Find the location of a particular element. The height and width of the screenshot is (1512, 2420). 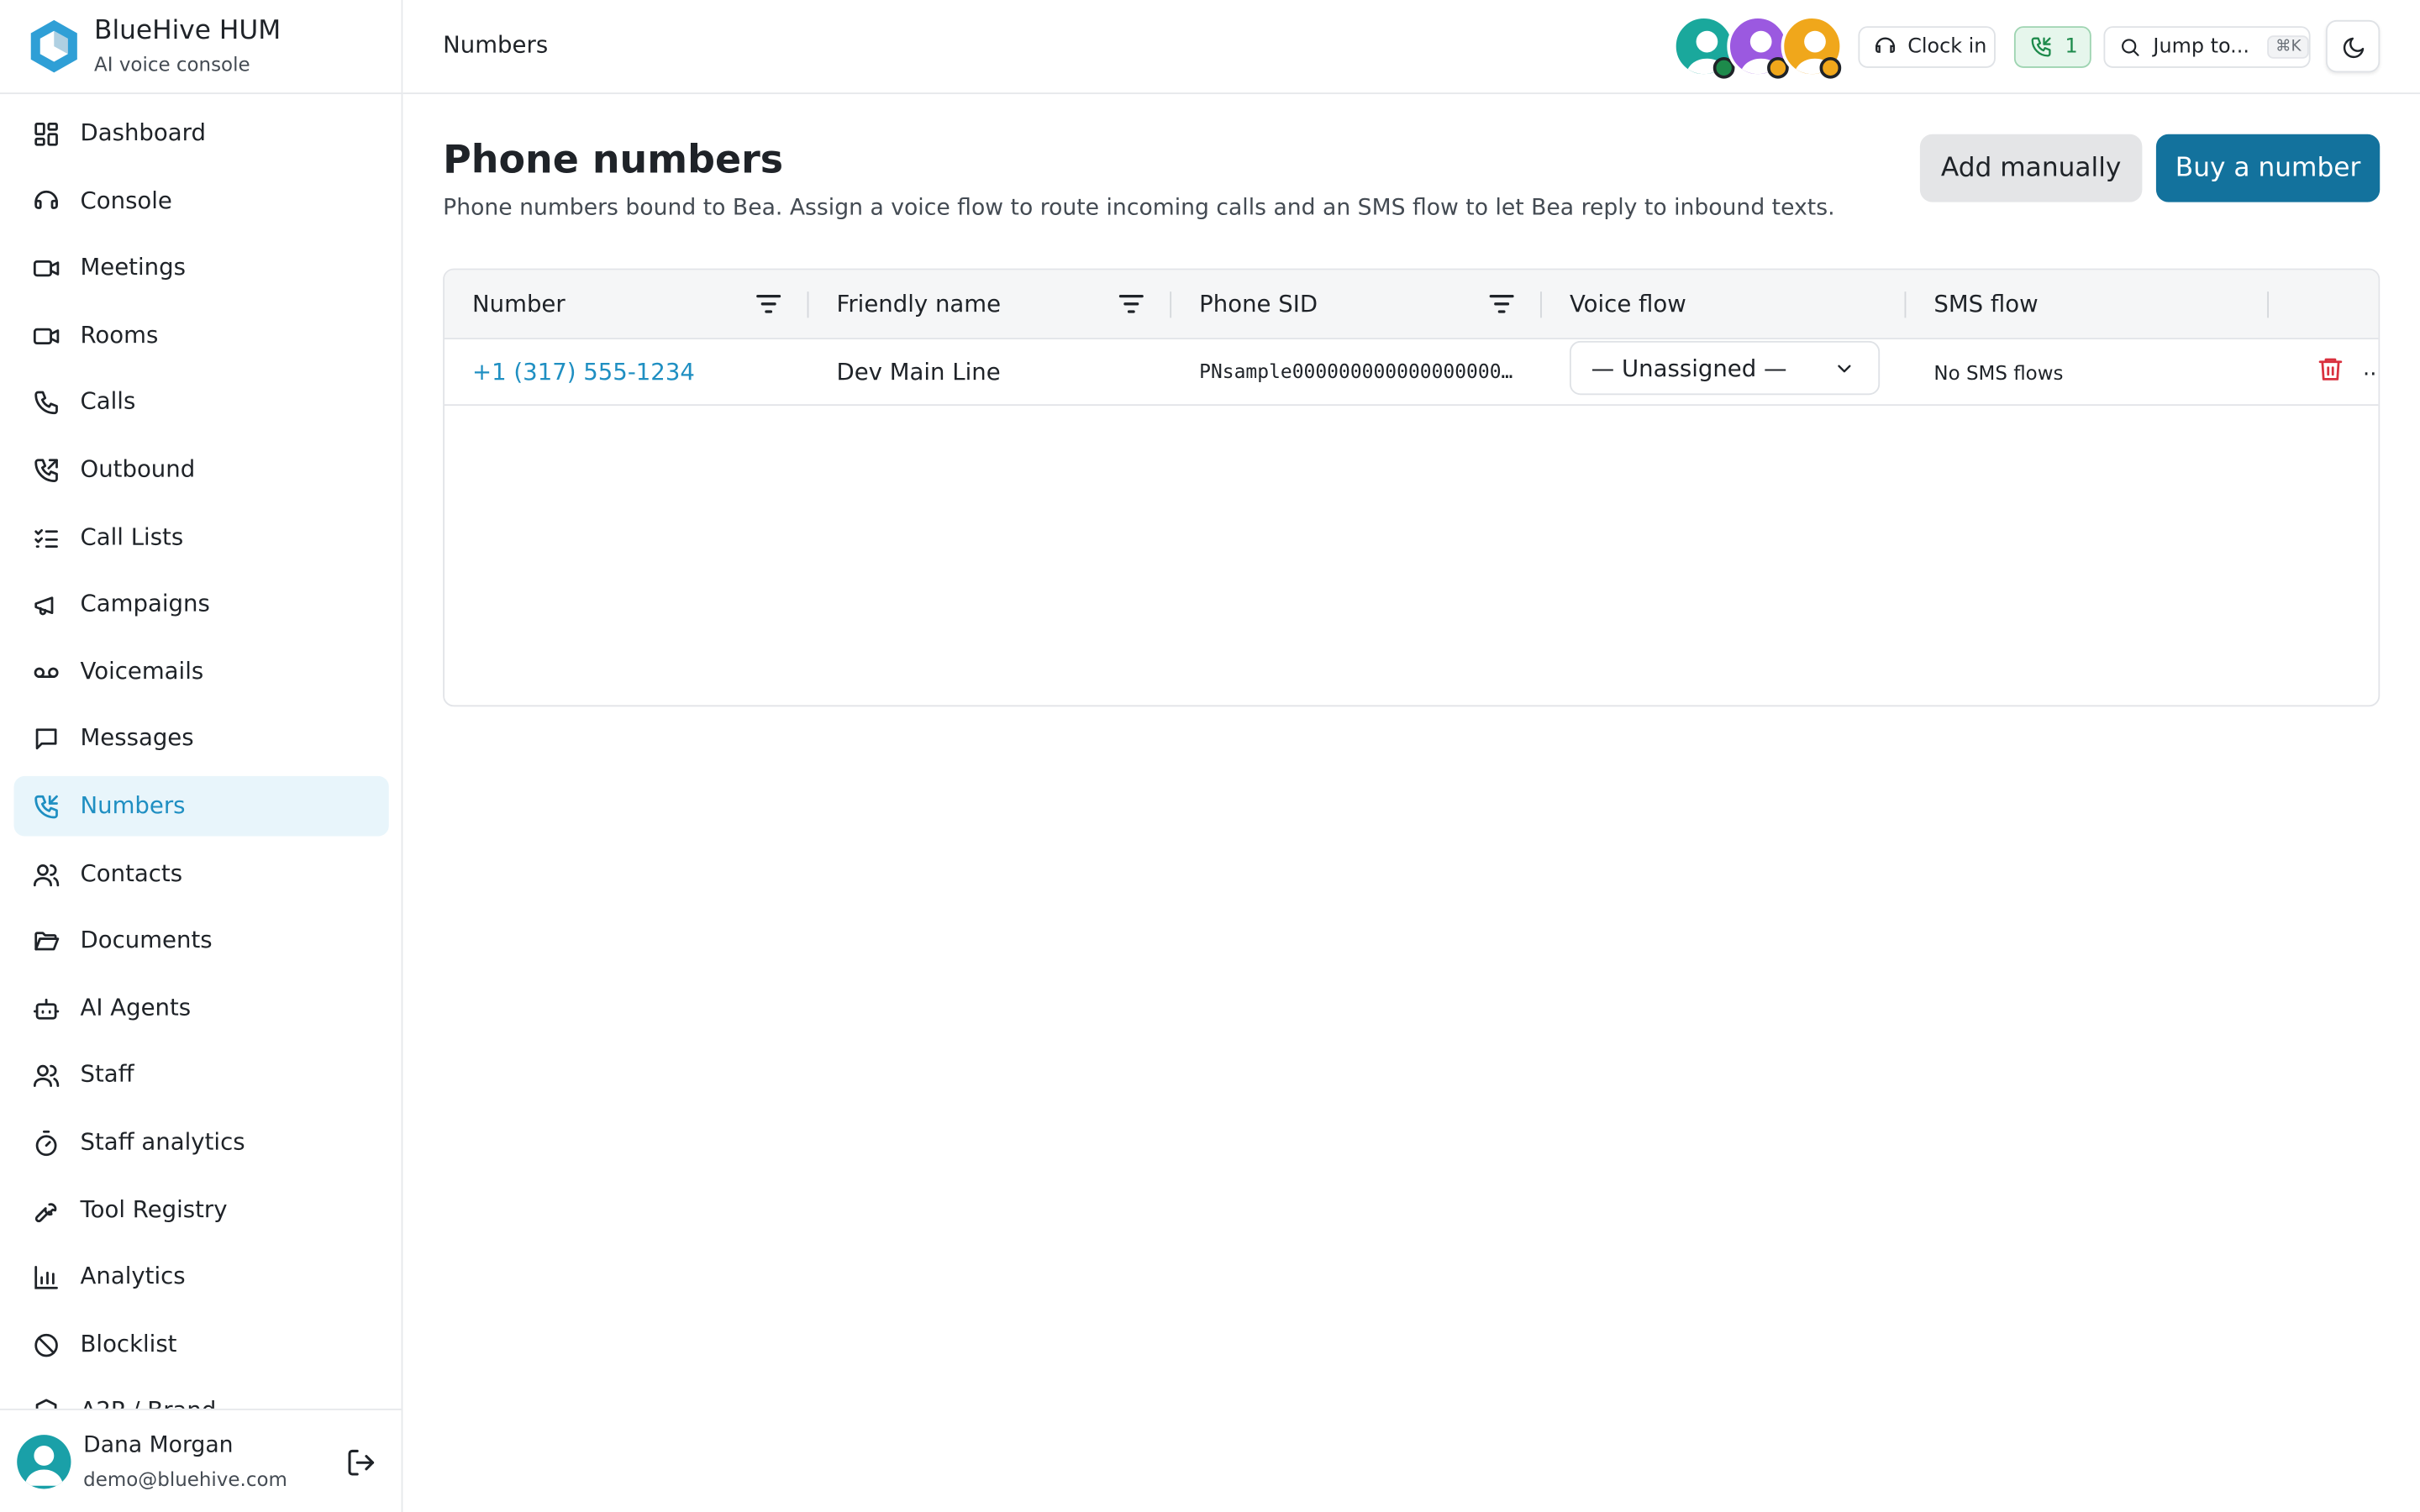

user-card: Dana Morgan demo@bluehive.com is located at coordinates (201, 1460).